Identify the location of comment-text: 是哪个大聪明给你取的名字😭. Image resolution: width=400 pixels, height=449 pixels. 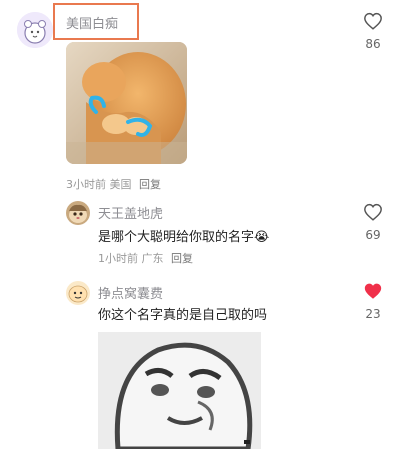
(183, 235).